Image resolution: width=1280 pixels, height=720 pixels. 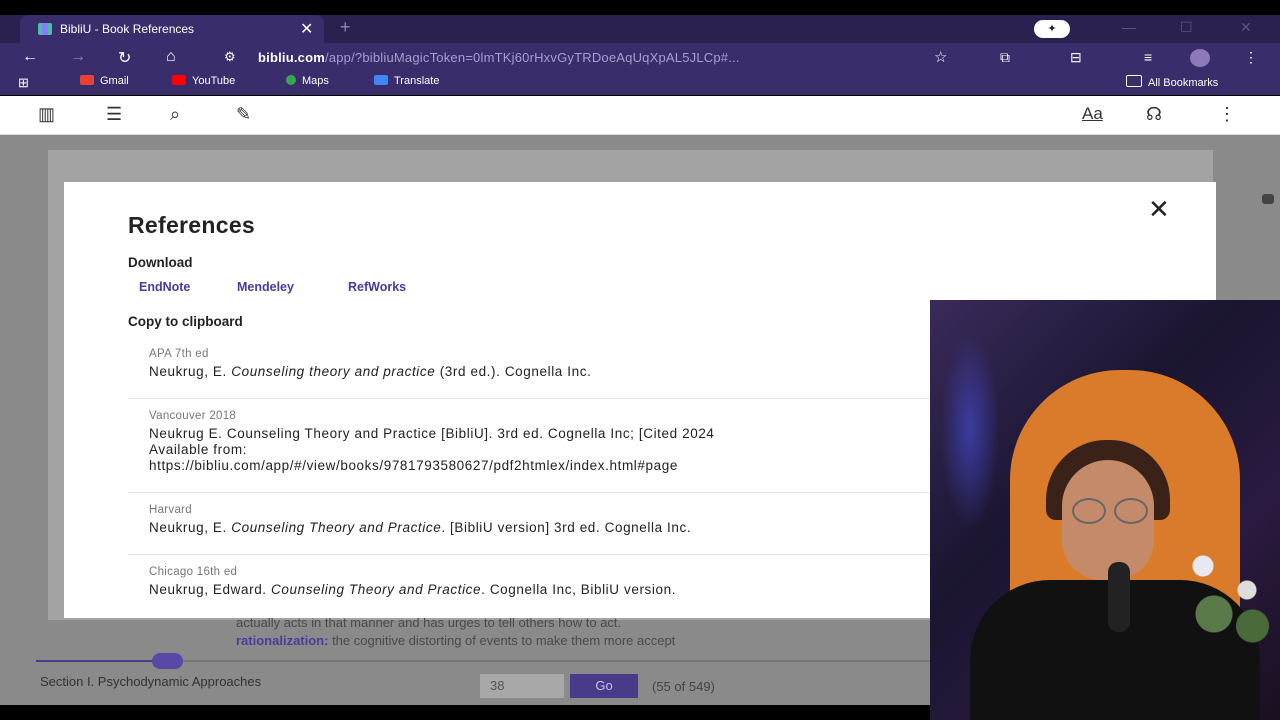 I want to click on forward-icon: →, so click(x=78, y=57).